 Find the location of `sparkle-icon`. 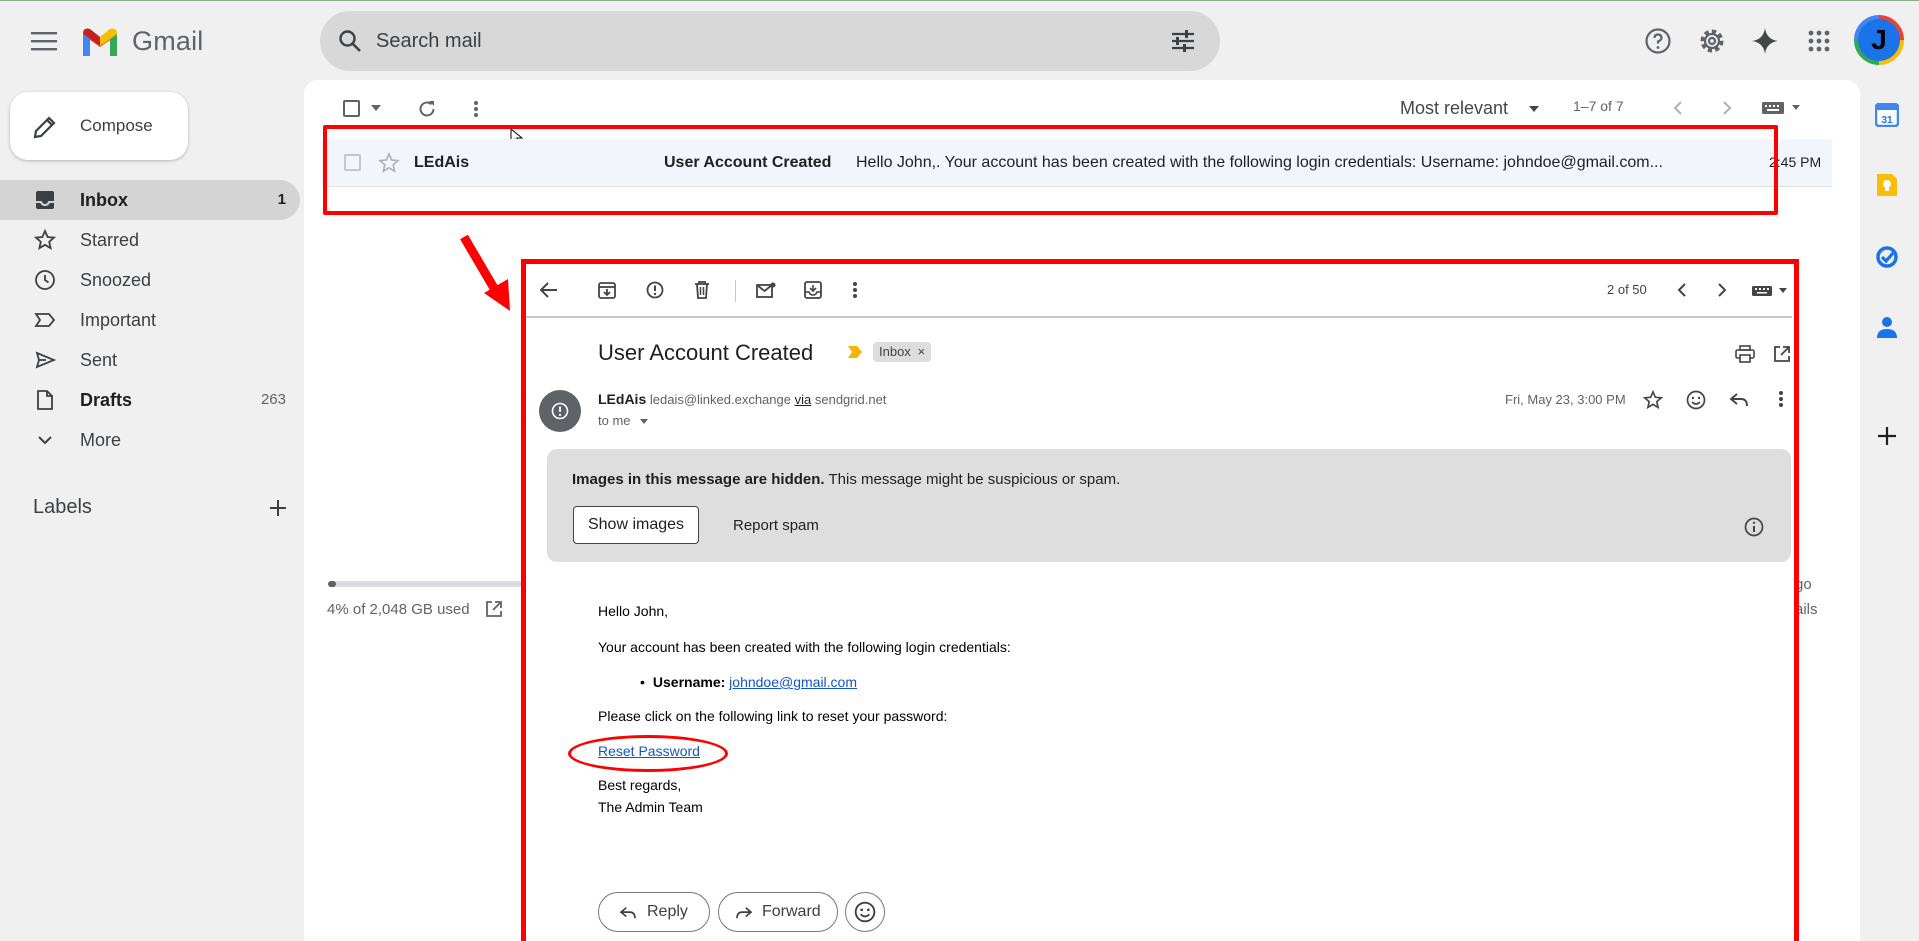

sparkle-icon is located at coordinates (1765, 41).